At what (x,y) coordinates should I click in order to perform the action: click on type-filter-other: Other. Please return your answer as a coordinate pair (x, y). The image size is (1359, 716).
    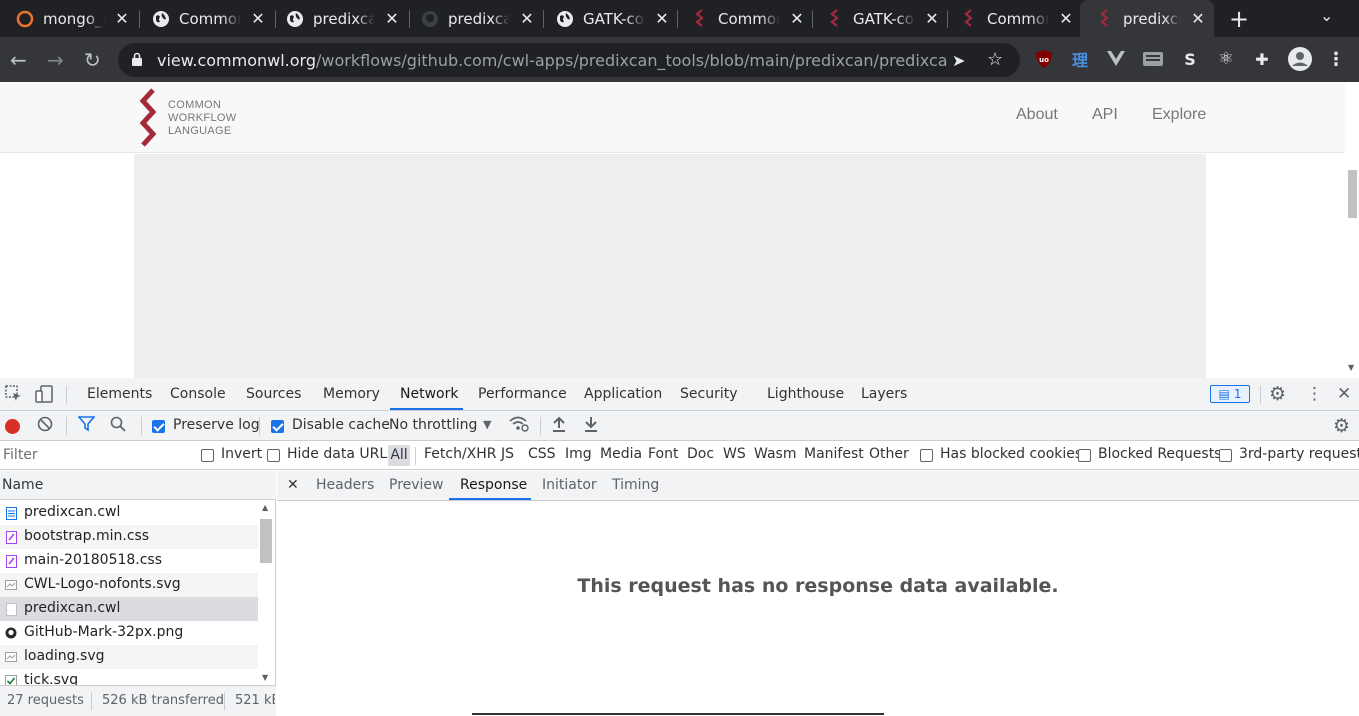
    Looking at the image, I should click on (889, 454).